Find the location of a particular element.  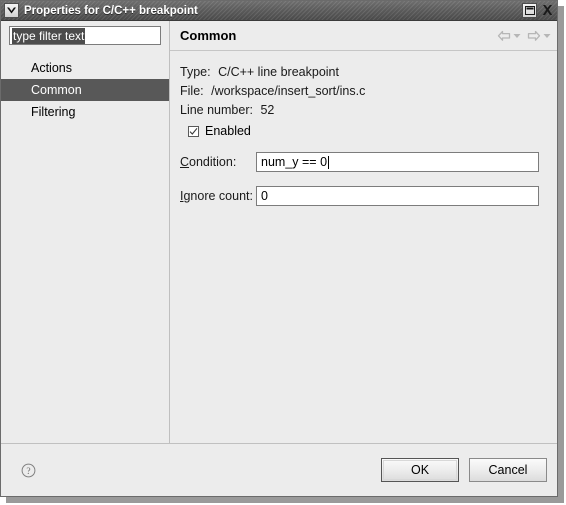

breakpoint-line-label: Line number: is located at coordinates (216, 110).